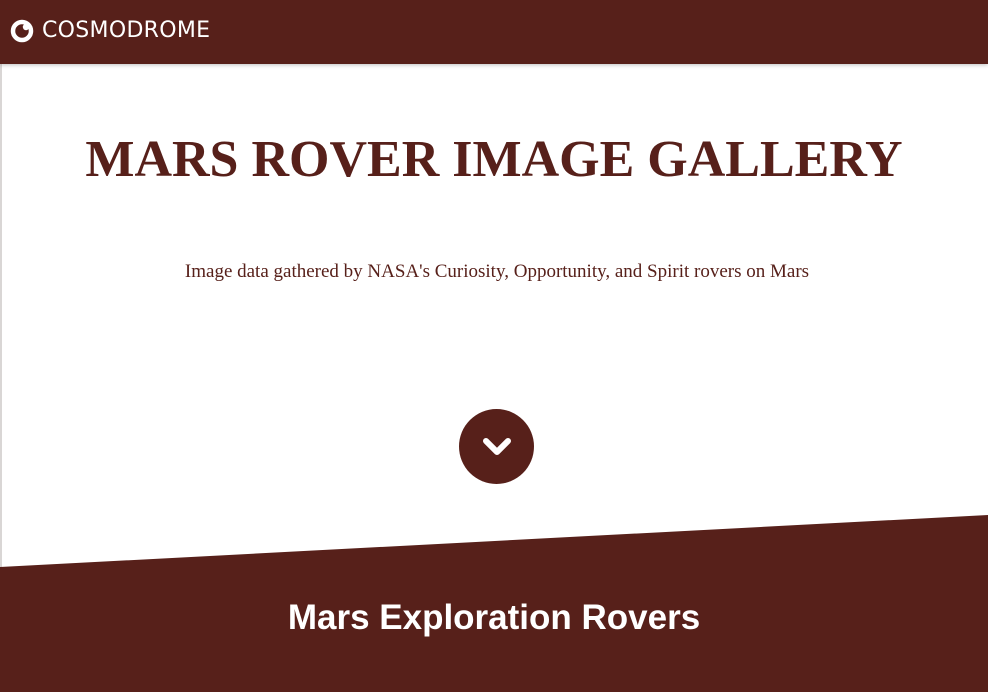 Image resolution: width=988 pixels, height=692 pixels. I want to click on rovers-section-title: Mars Exploration Rovers, so click(494, 617).